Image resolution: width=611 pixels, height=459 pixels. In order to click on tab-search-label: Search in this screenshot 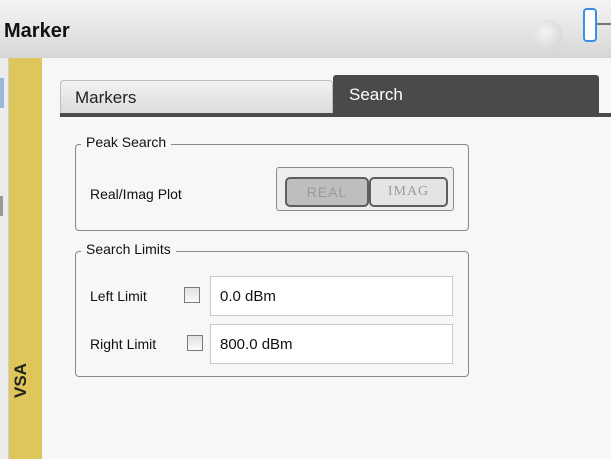, I will do `click(376, 94)`.